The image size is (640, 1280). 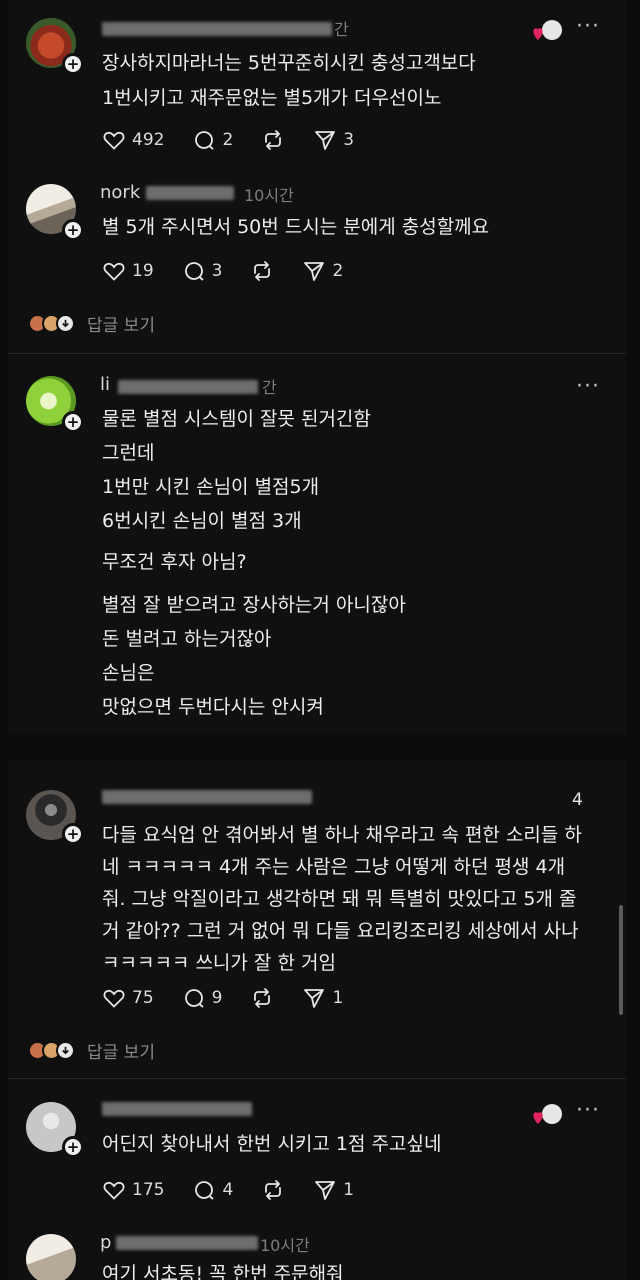 What do you see at coordinates (128, 673) in the screenshot?
I see `post-text-line: 손님은` at bounding box center [128, 673].